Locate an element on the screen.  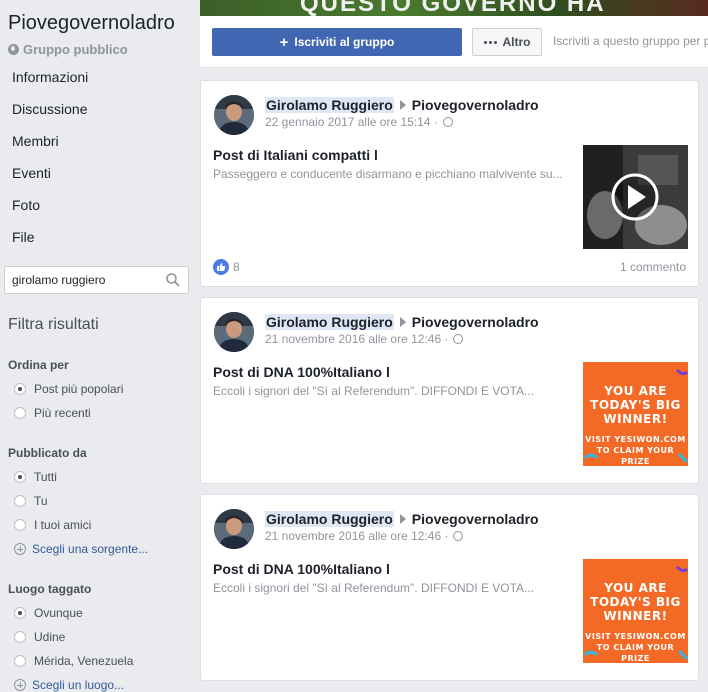
post-reactions: 8 is located at coordinates (226, 267).